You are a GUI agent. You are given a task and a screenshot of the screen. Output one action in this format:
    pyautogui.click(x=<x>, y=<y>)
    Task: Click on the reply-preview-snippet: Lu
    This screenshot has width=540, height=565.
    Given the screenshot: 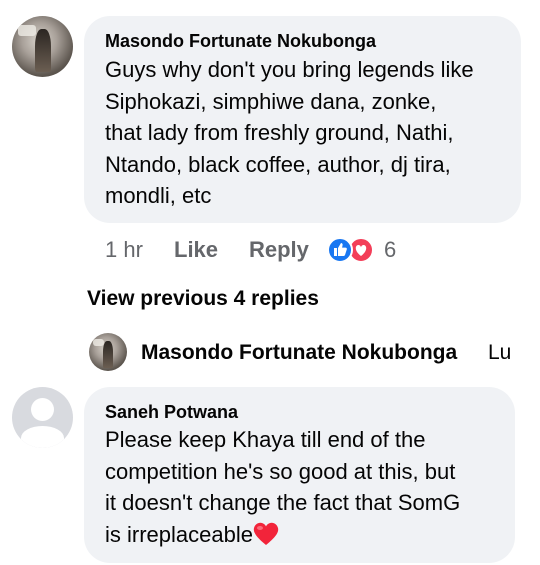 What is the action you would take?
    pyautogui.click(x=499, y=353)
    